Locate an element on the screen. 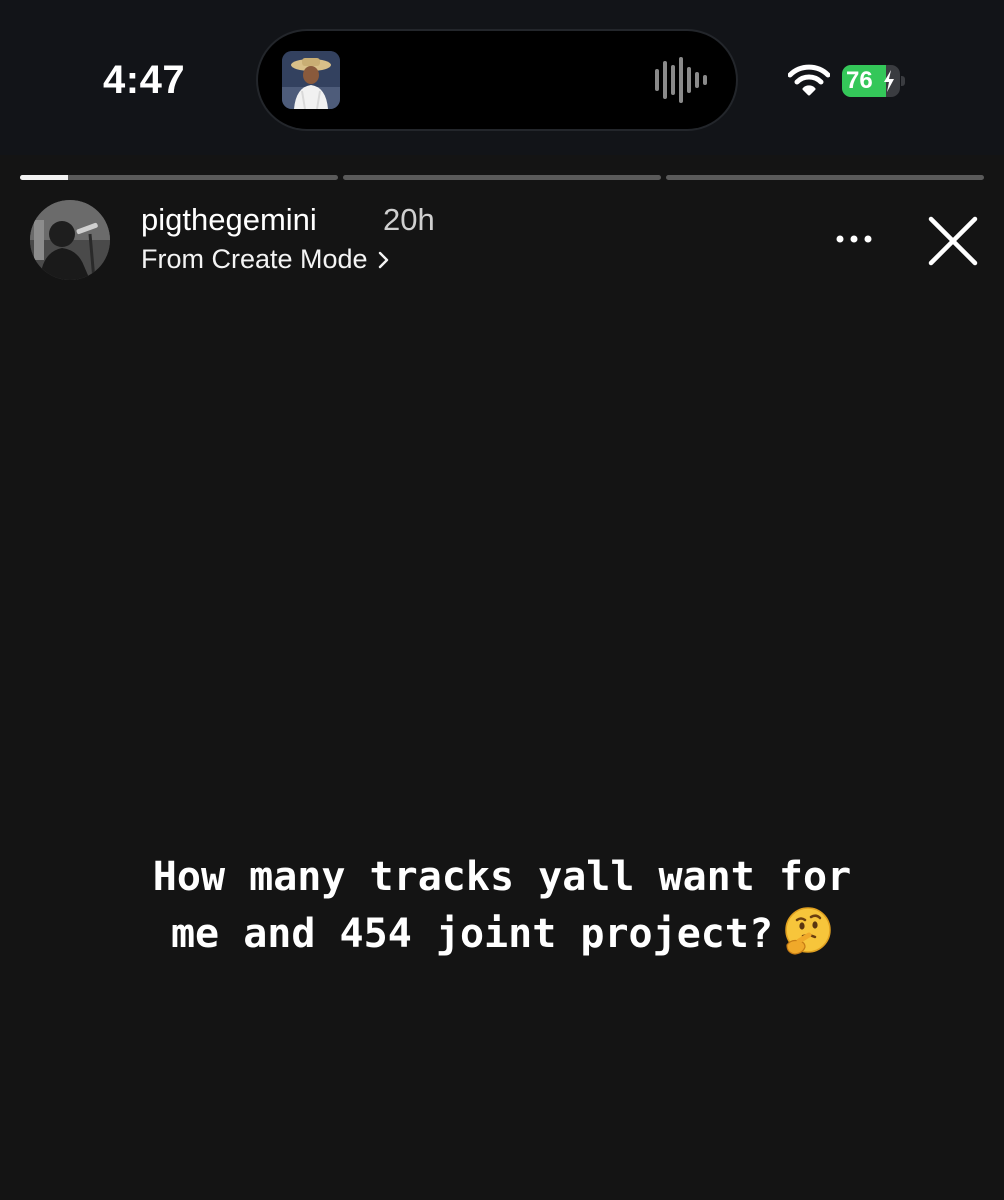  avatar is located at coordinates (70, 240).